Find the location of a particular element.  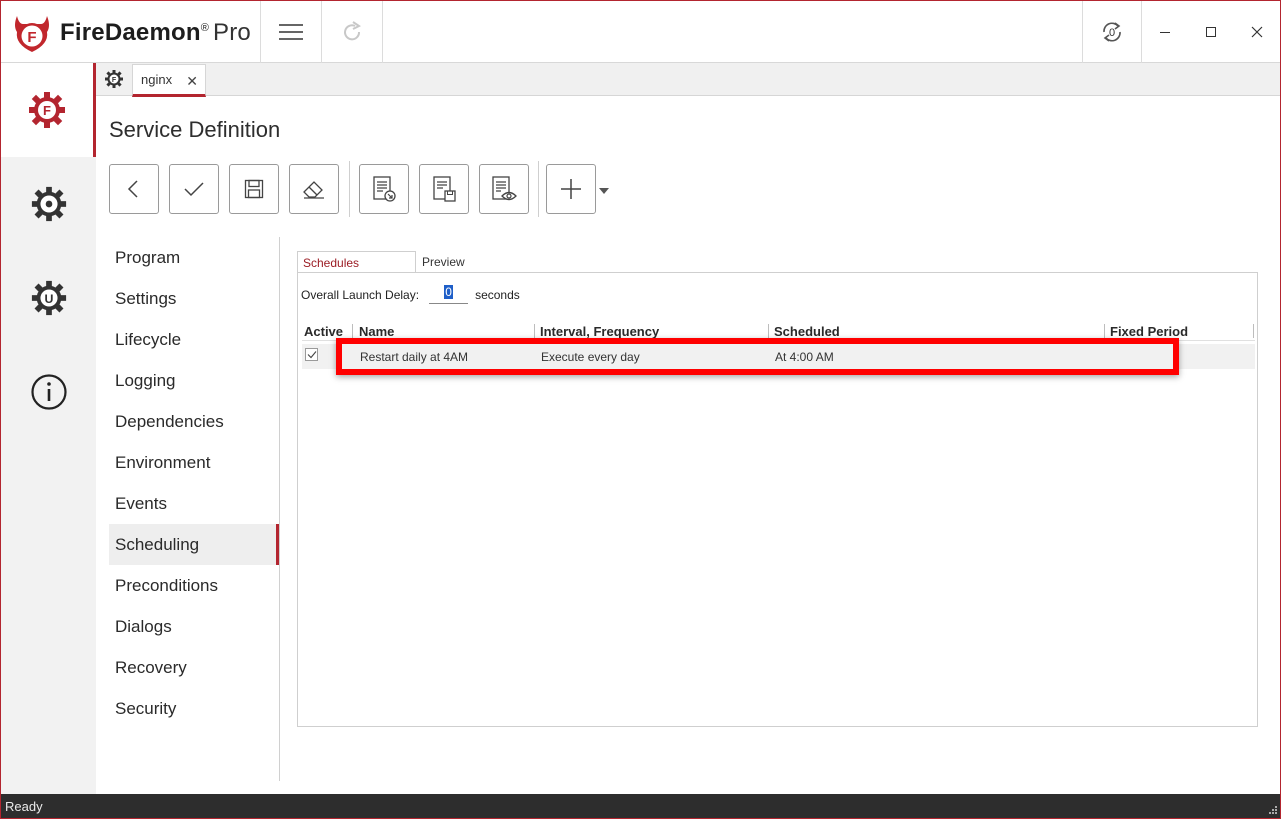

app-title: FireDaemon® Pro is located at coordinates (155, 32).